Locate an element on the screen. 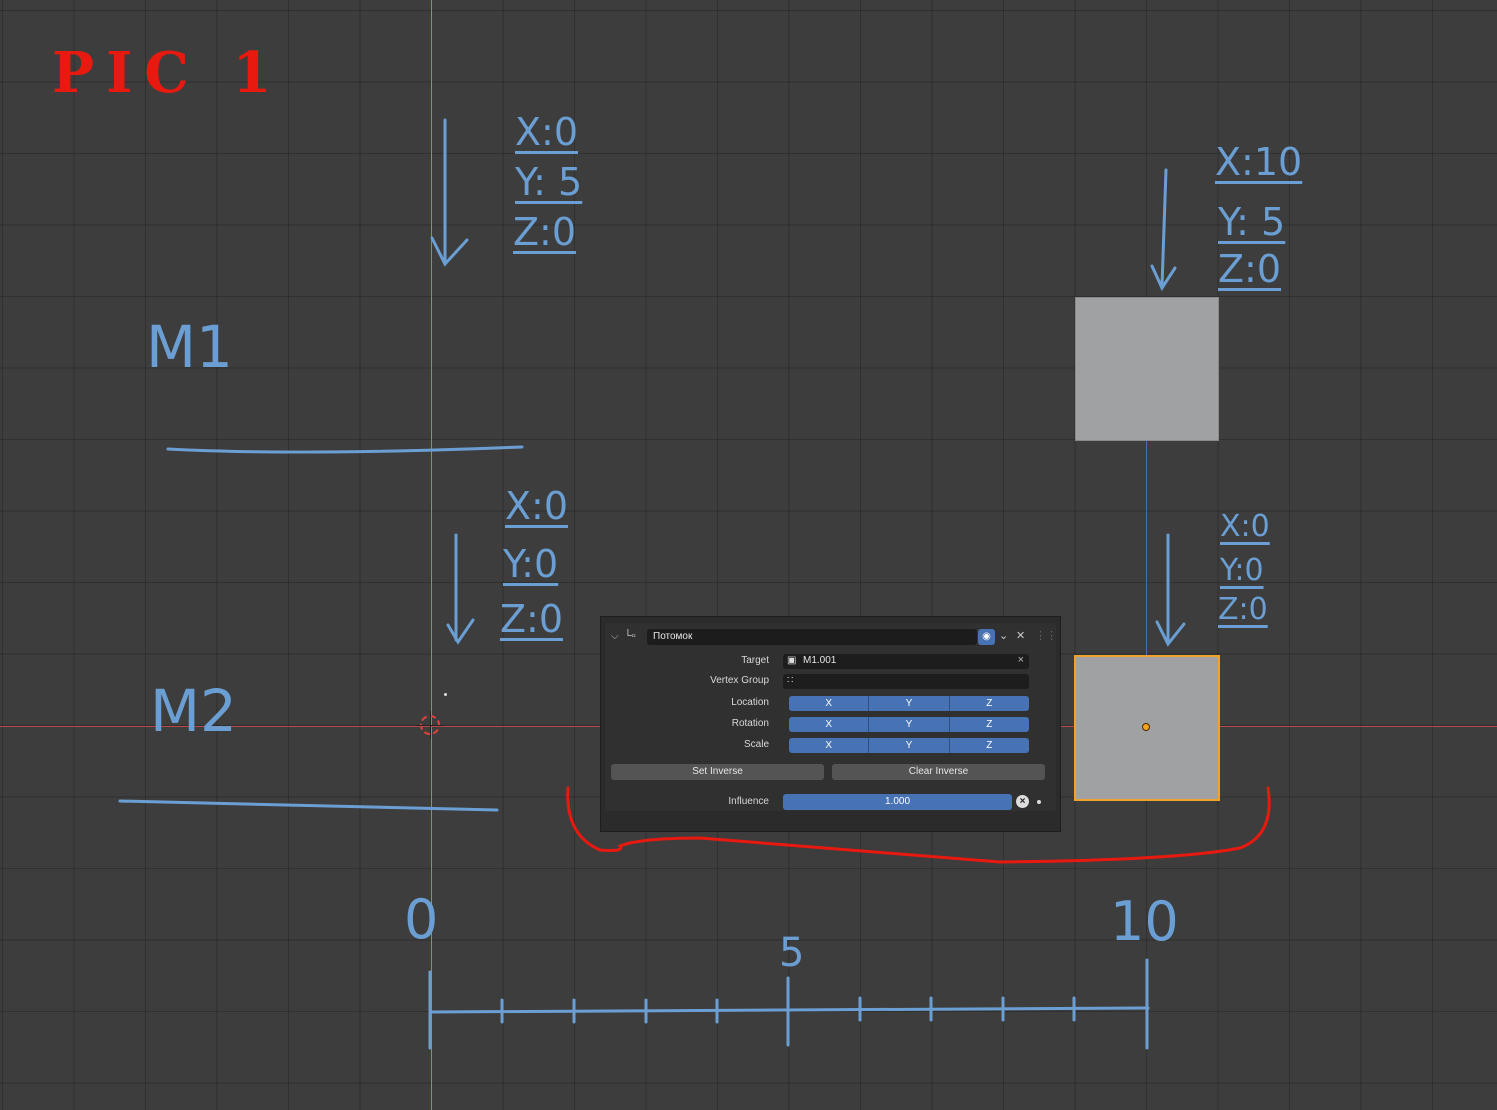 The image size is (1497, 1110). scale-row-label: Scale is located at coordinates (756, 744).